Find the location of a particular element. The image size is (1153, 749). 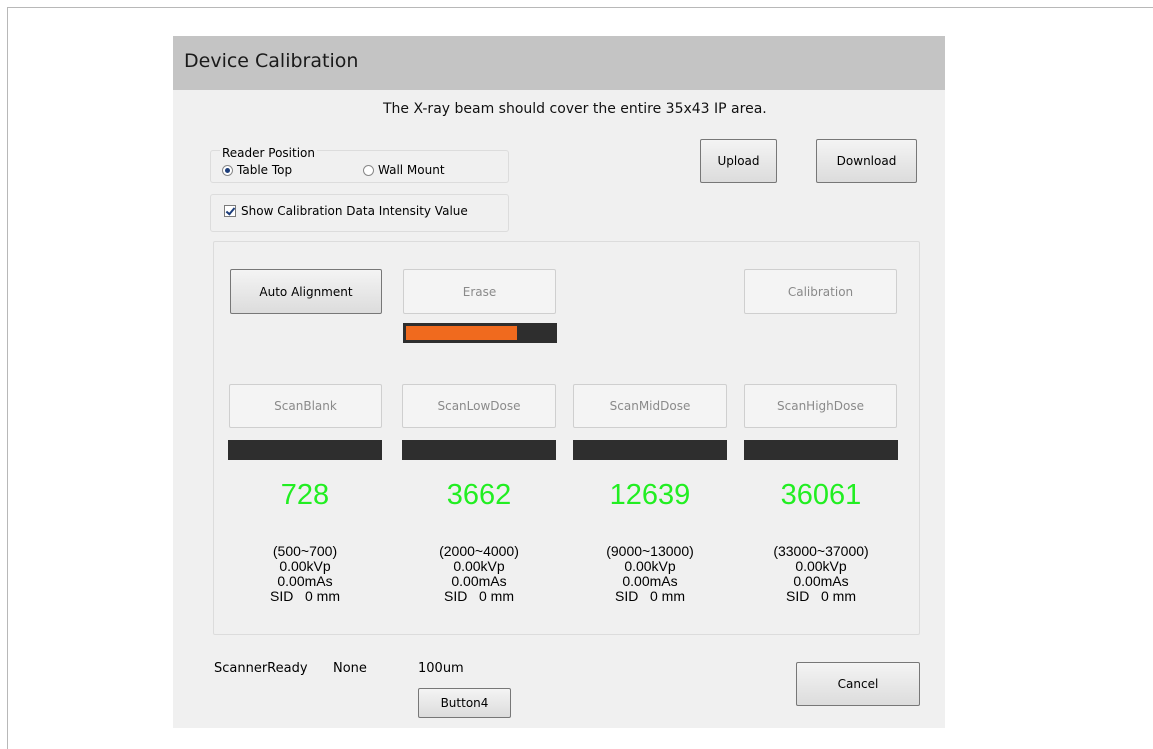

scan-low-dose-progress-bar is located at coordinates (479, 450).